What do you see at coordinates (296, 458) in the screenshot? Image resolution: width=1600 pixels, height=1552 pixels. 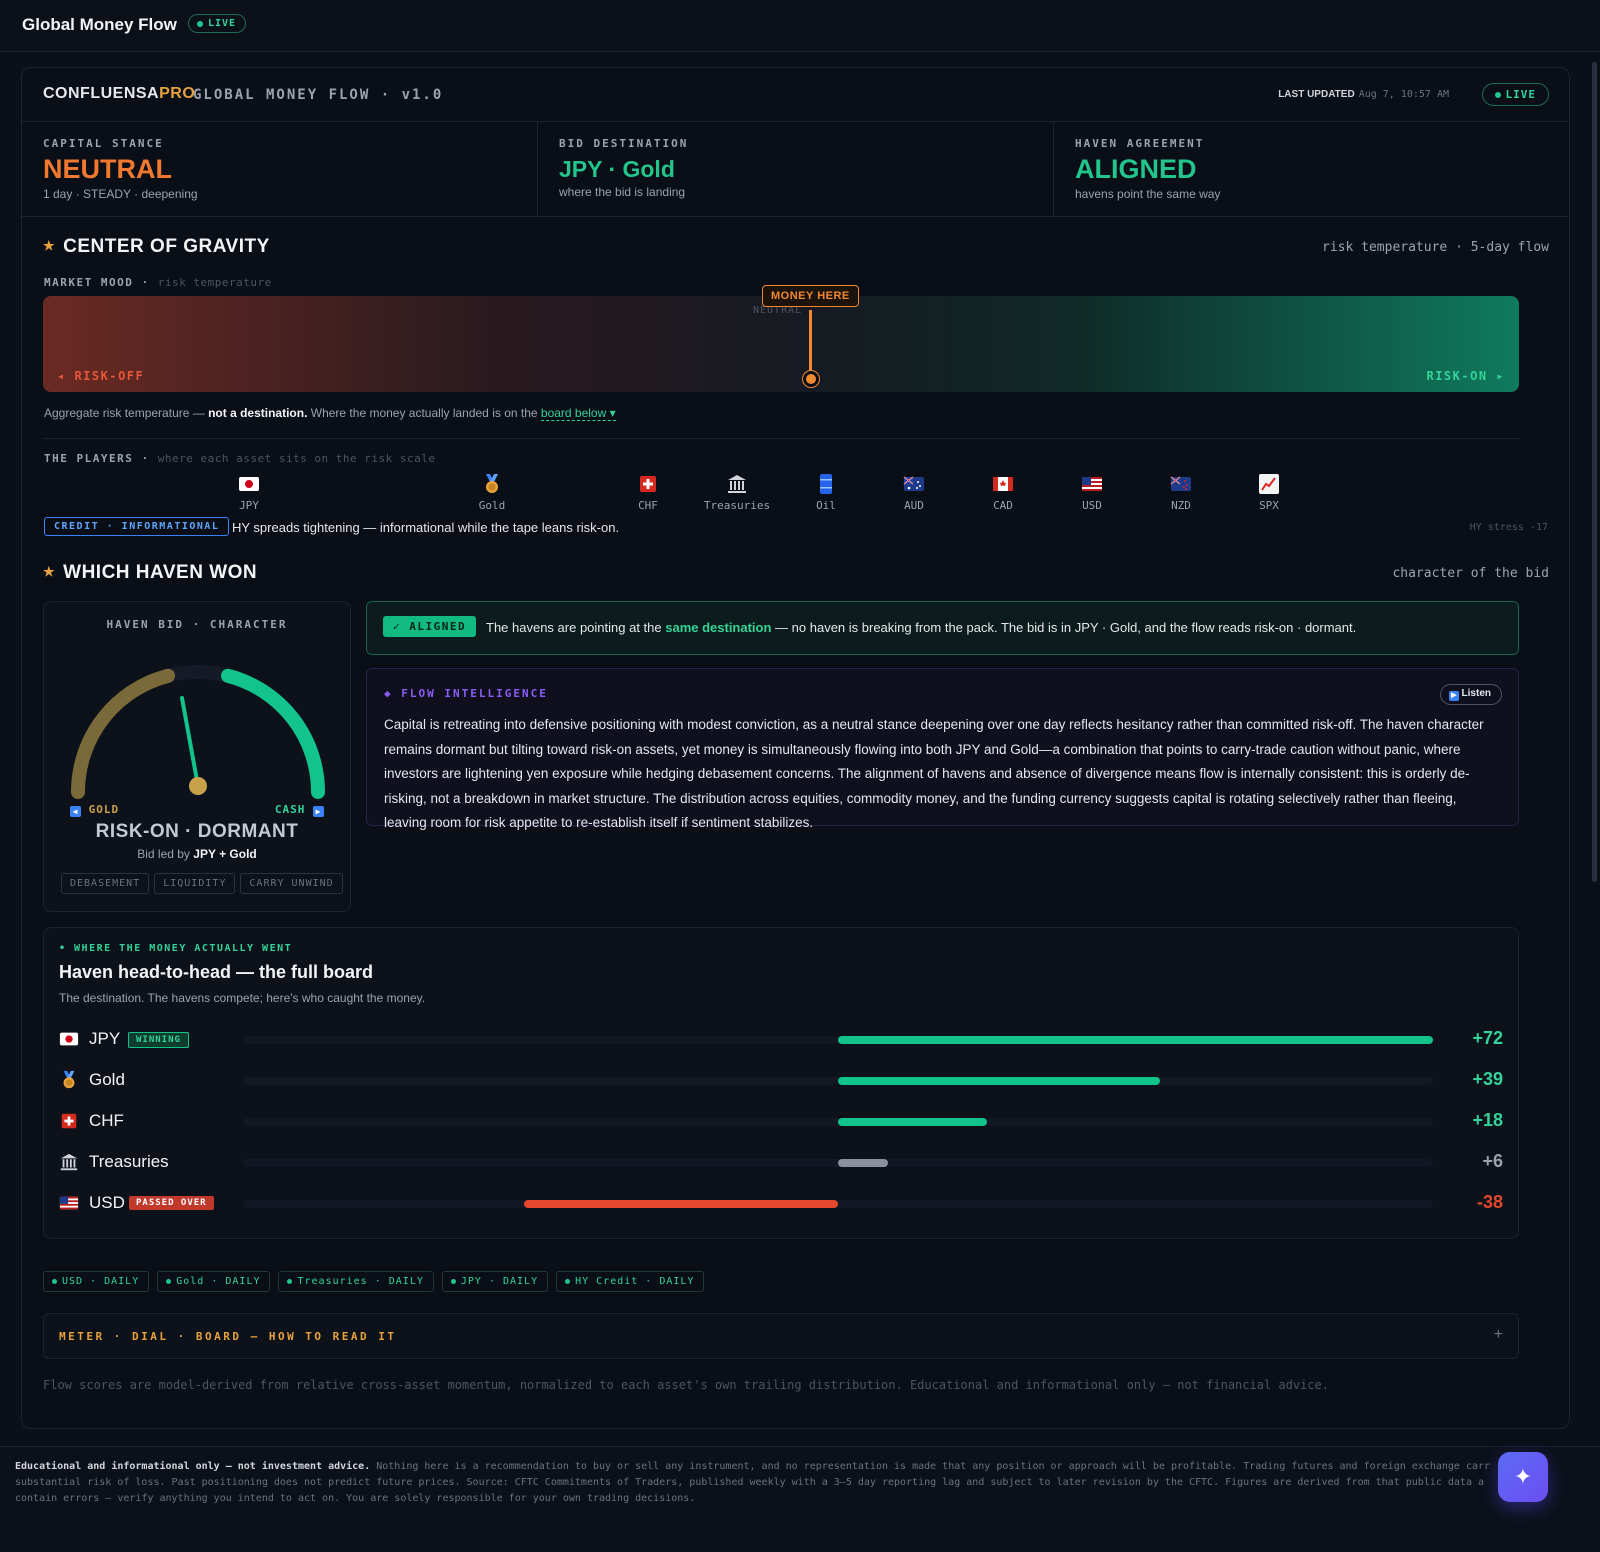 I see `players-dim: where each asset sits on the risk scale` at bounding box center [296, 458].